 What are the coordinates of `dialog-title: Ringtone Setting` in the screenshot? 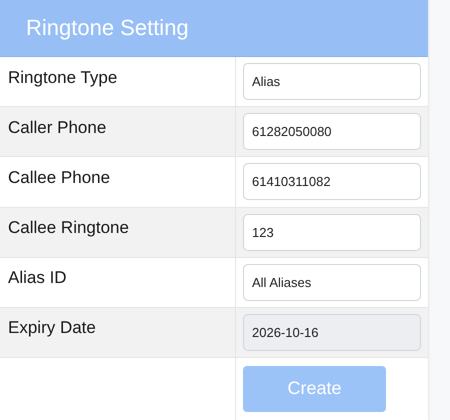 It's located at (107, 28).